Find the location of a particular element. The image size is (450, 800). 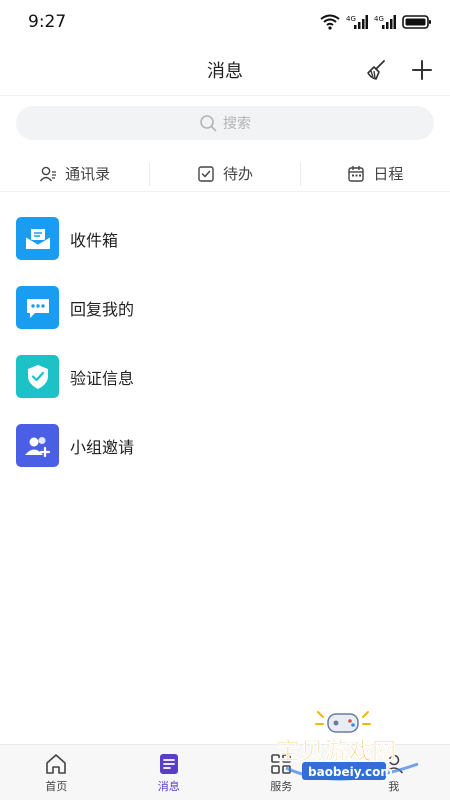

add-button is located at coordinates (422, 70).